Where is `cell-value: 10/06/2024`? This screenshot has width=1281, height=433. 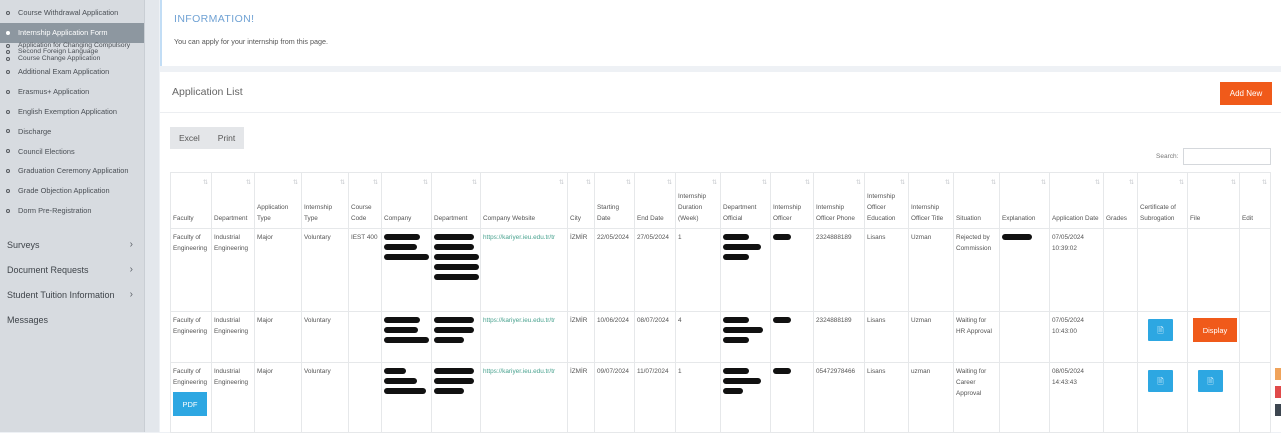 cell-value: 10/06/2024 is located at coordinates (613, 320).